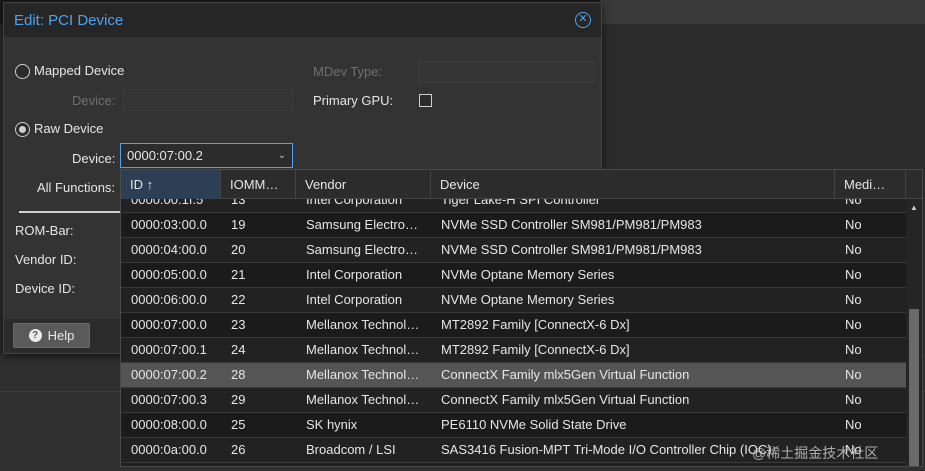 The width and height of the screenshot is (925, 471). I want to click on row-id: 0000:0a:00.0, so click(169, 449).